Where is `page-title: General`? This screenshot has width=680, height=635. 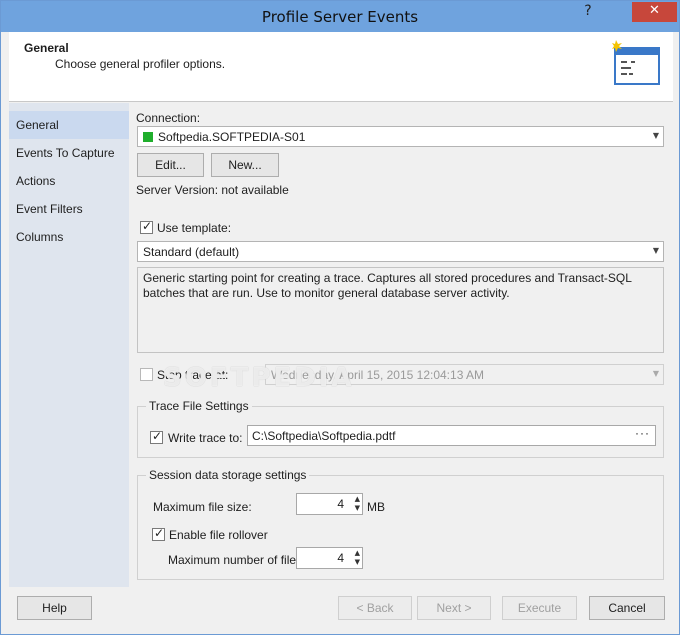
page-title: General is located at coordinates (46, 48).